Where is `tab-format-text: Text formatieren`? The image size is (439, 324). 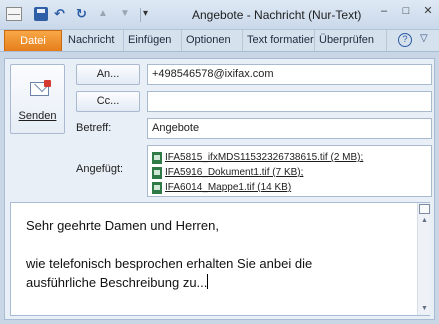 tab-format-text: Text formatieren is located at coordinates (279, 40).